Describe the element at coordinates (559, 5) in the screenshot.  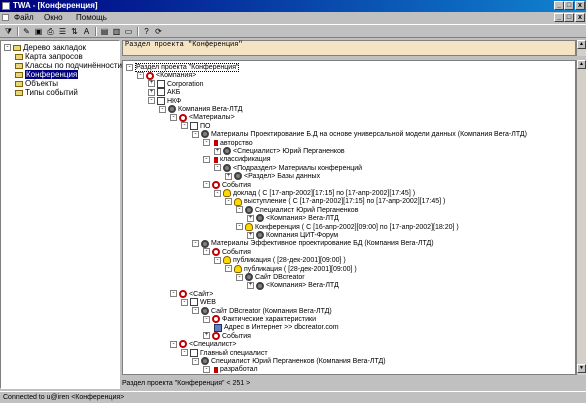
I see `minimize-button: _` at that location.